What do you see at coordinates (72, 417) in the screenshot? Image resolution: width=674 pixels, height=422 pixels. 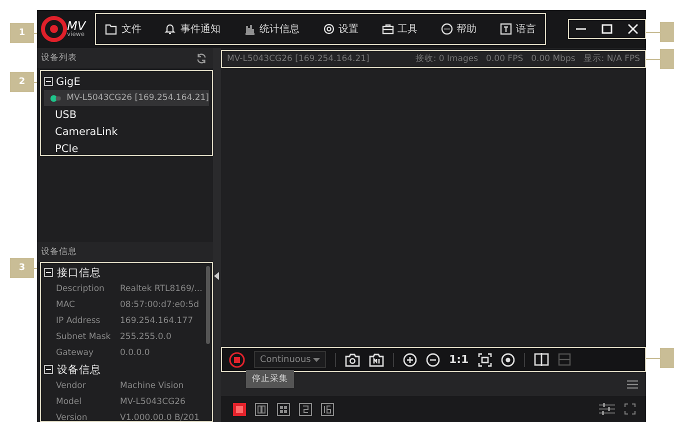 I see `property-label: Version` at bounding box center [72, 417].